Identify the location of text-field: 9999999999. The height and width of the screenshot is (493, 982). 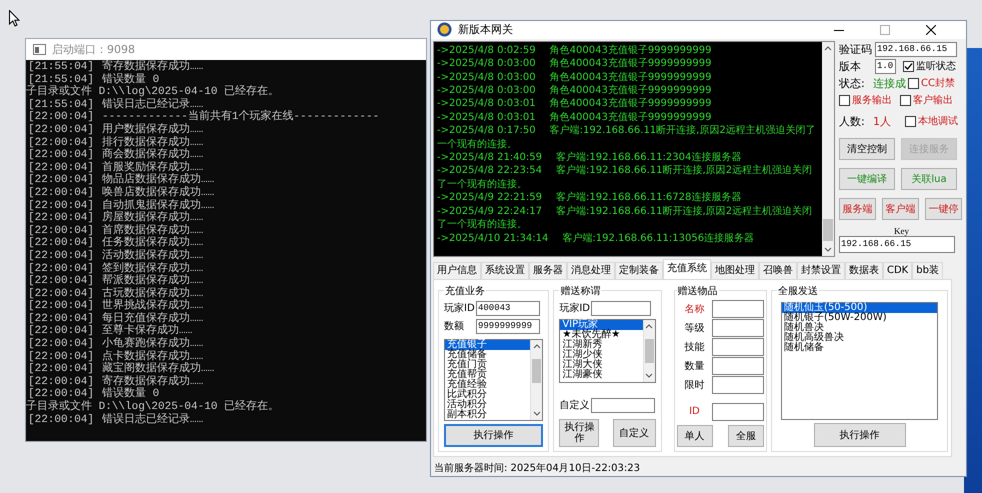
(508, 326).